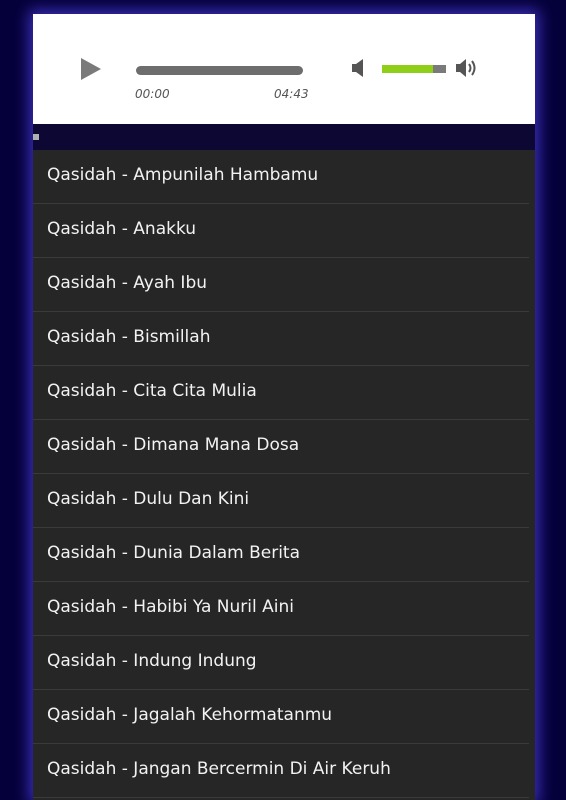 This screenshot has width=566, height=800. Describe the element at coordinates (148, 499) in the screenshot. I see `track-title: Qasidah - Dulu Dan Kini` at that location.